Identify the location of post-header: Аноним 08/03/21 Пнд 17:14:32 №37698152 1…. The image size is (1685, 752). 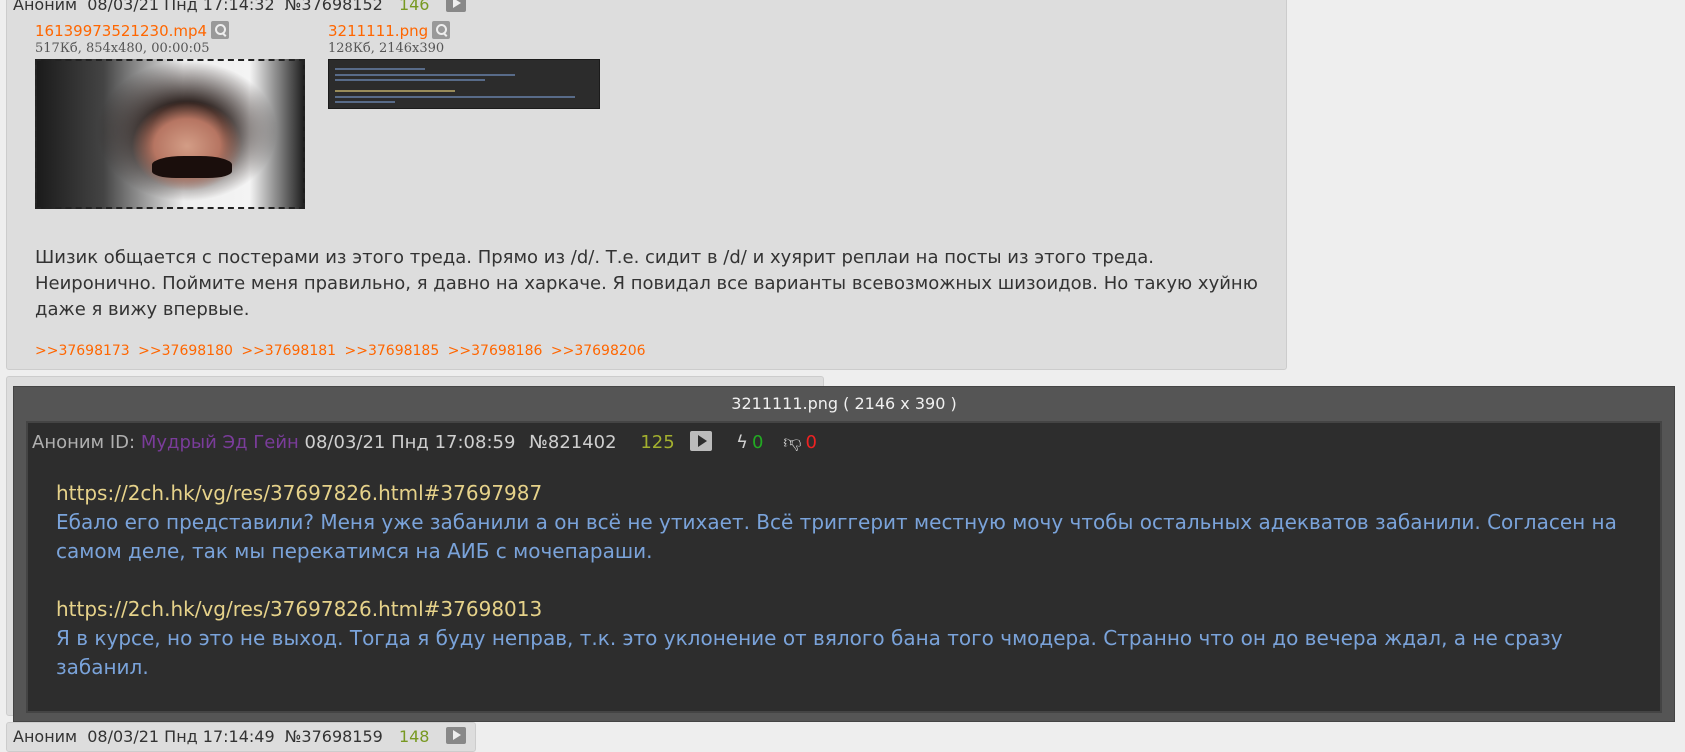
(242, 7).